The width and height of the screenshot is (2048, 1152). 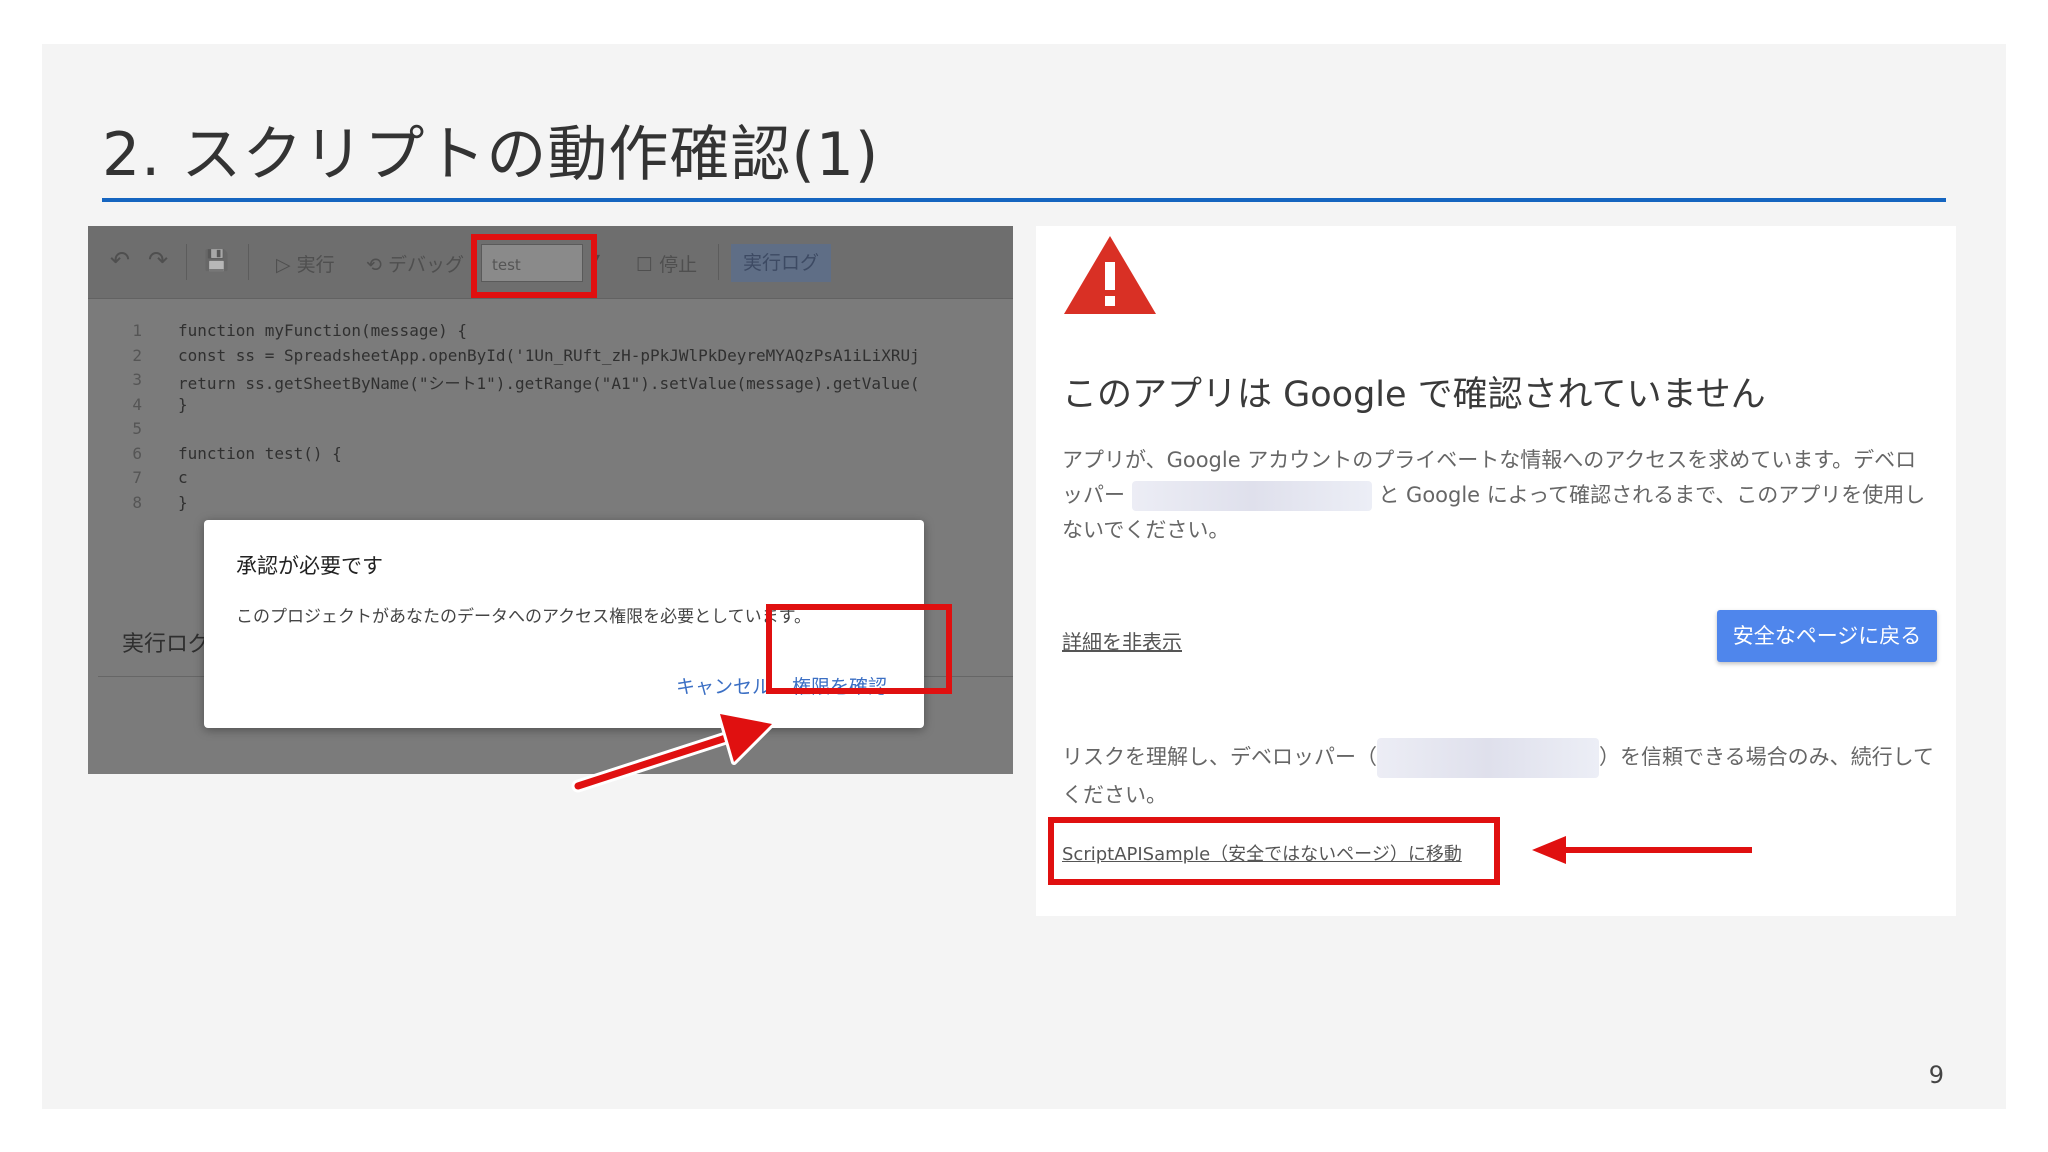 I want to click on line-number: 2, so click(x=137, y=355).